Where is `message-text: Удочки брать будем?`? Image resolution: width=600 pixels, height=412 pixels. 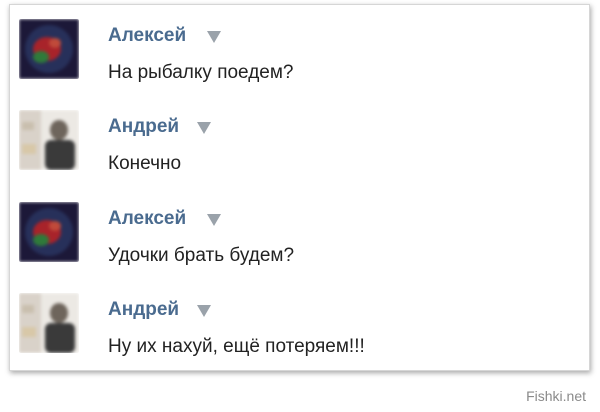
message-text: Удочки брать будем? is located at coordinates (201, 255).